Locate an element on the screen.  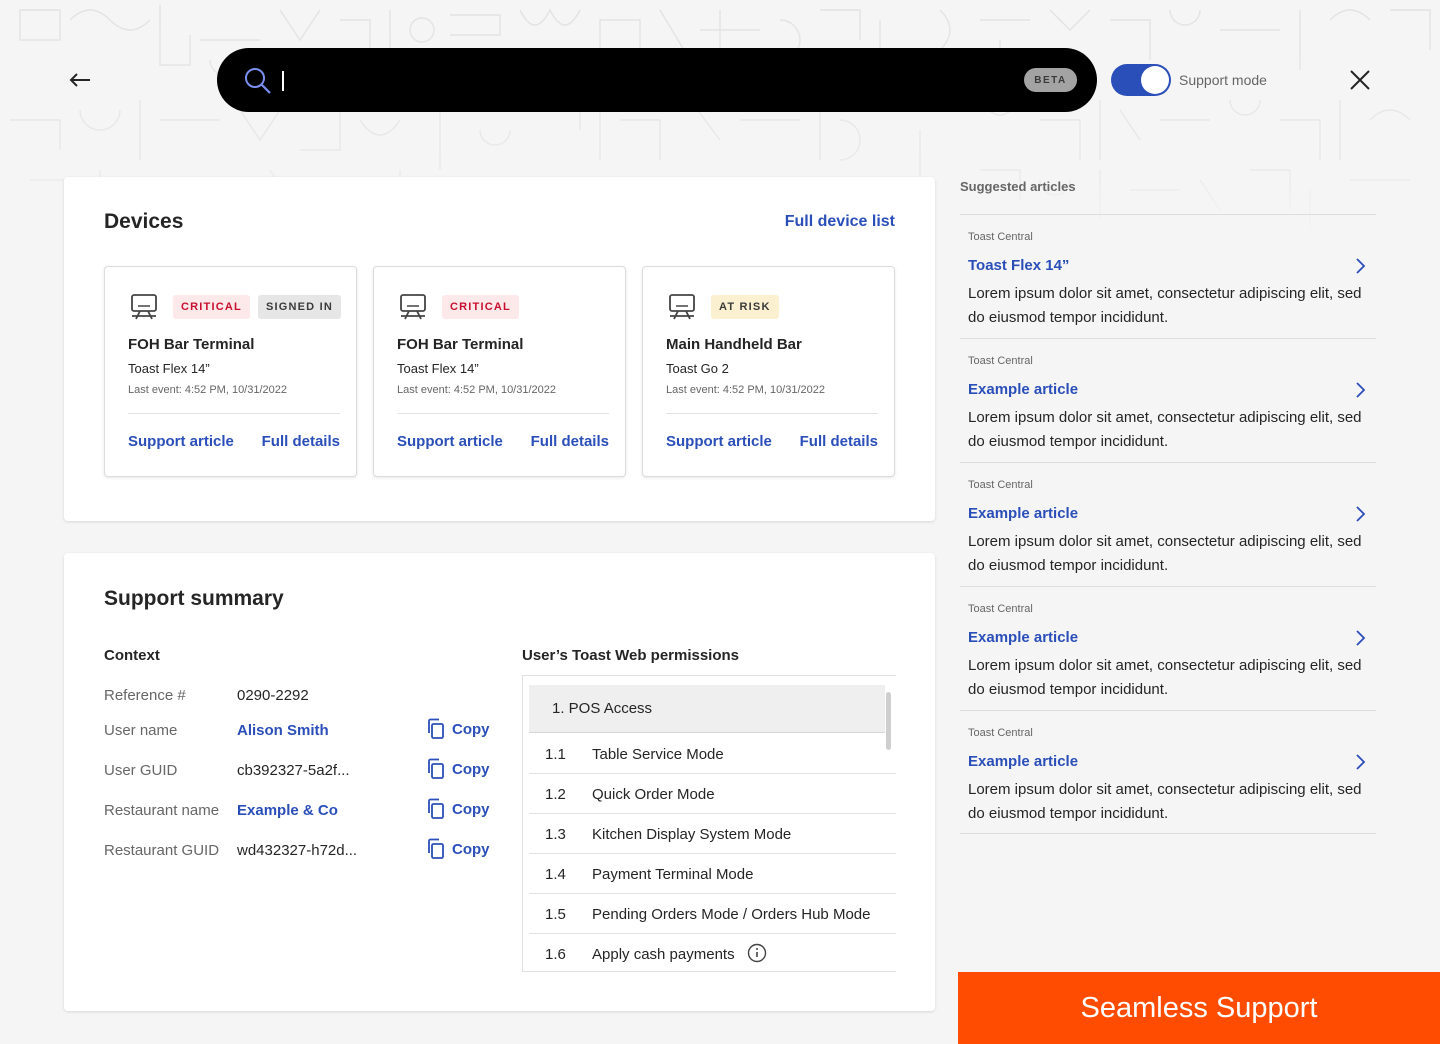
permission-number: 1.4 is located at coordinates (555, 874).